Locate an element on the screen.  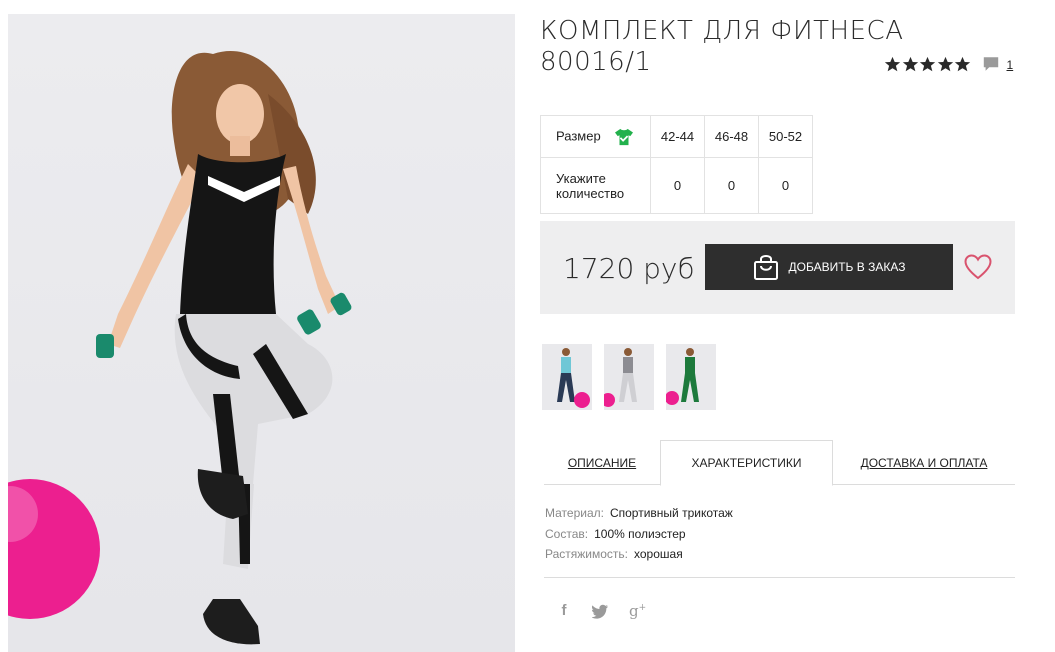
share-links: f g+ is located at coordinates (610, 611).